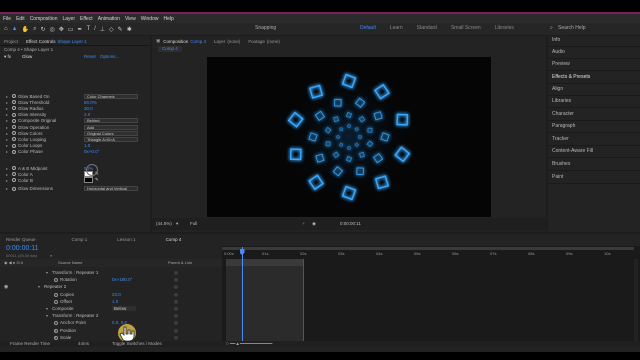 The height and width of the screenshot is (360, 640). Describe the element at coordinates (11, 41) in the screenshot. I see `tab-project: Project` at that location.